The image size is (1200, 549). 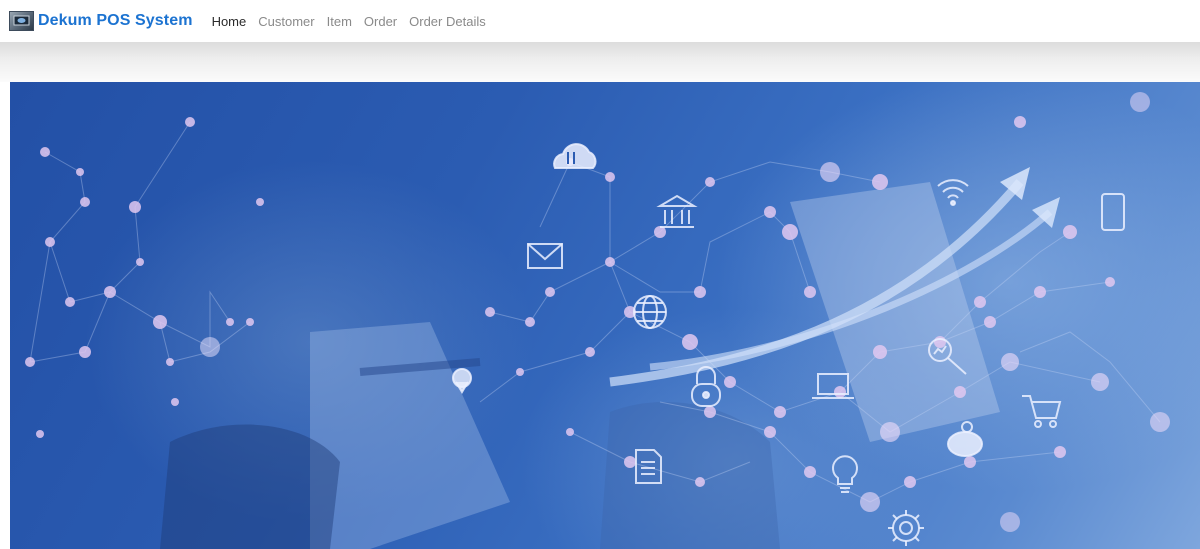 I want to click on nav-customer: Customer, so click(x=286, y=21).